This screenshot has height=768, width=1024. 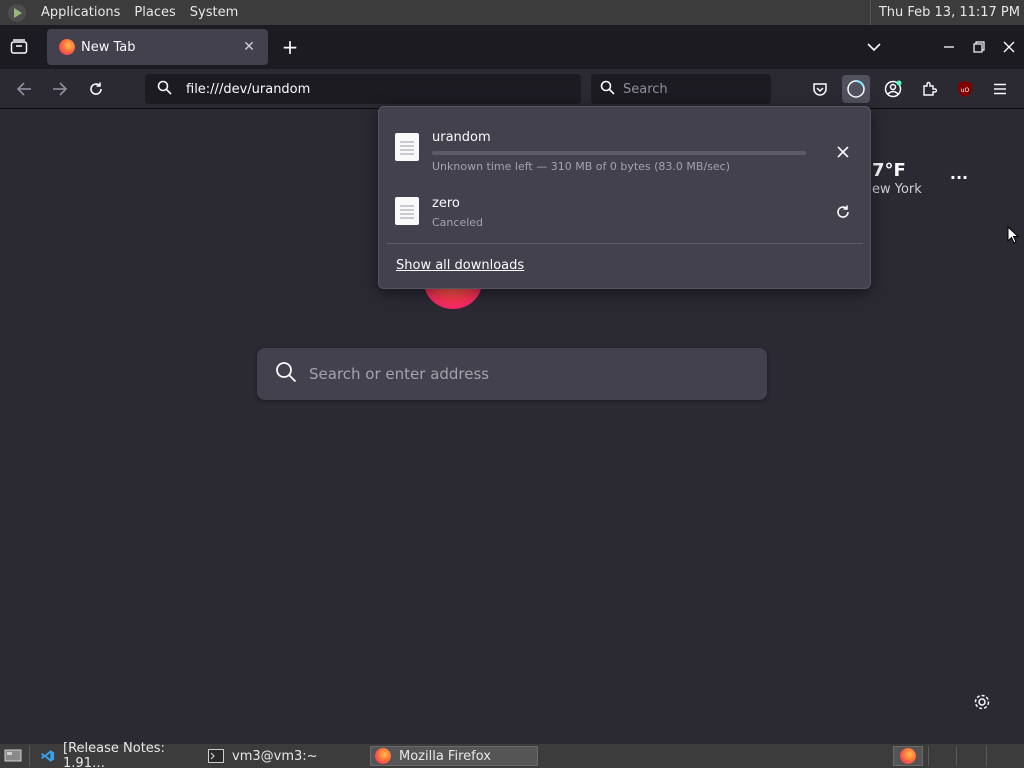 I want to click on restore-icon, so click(x=979, y=47).